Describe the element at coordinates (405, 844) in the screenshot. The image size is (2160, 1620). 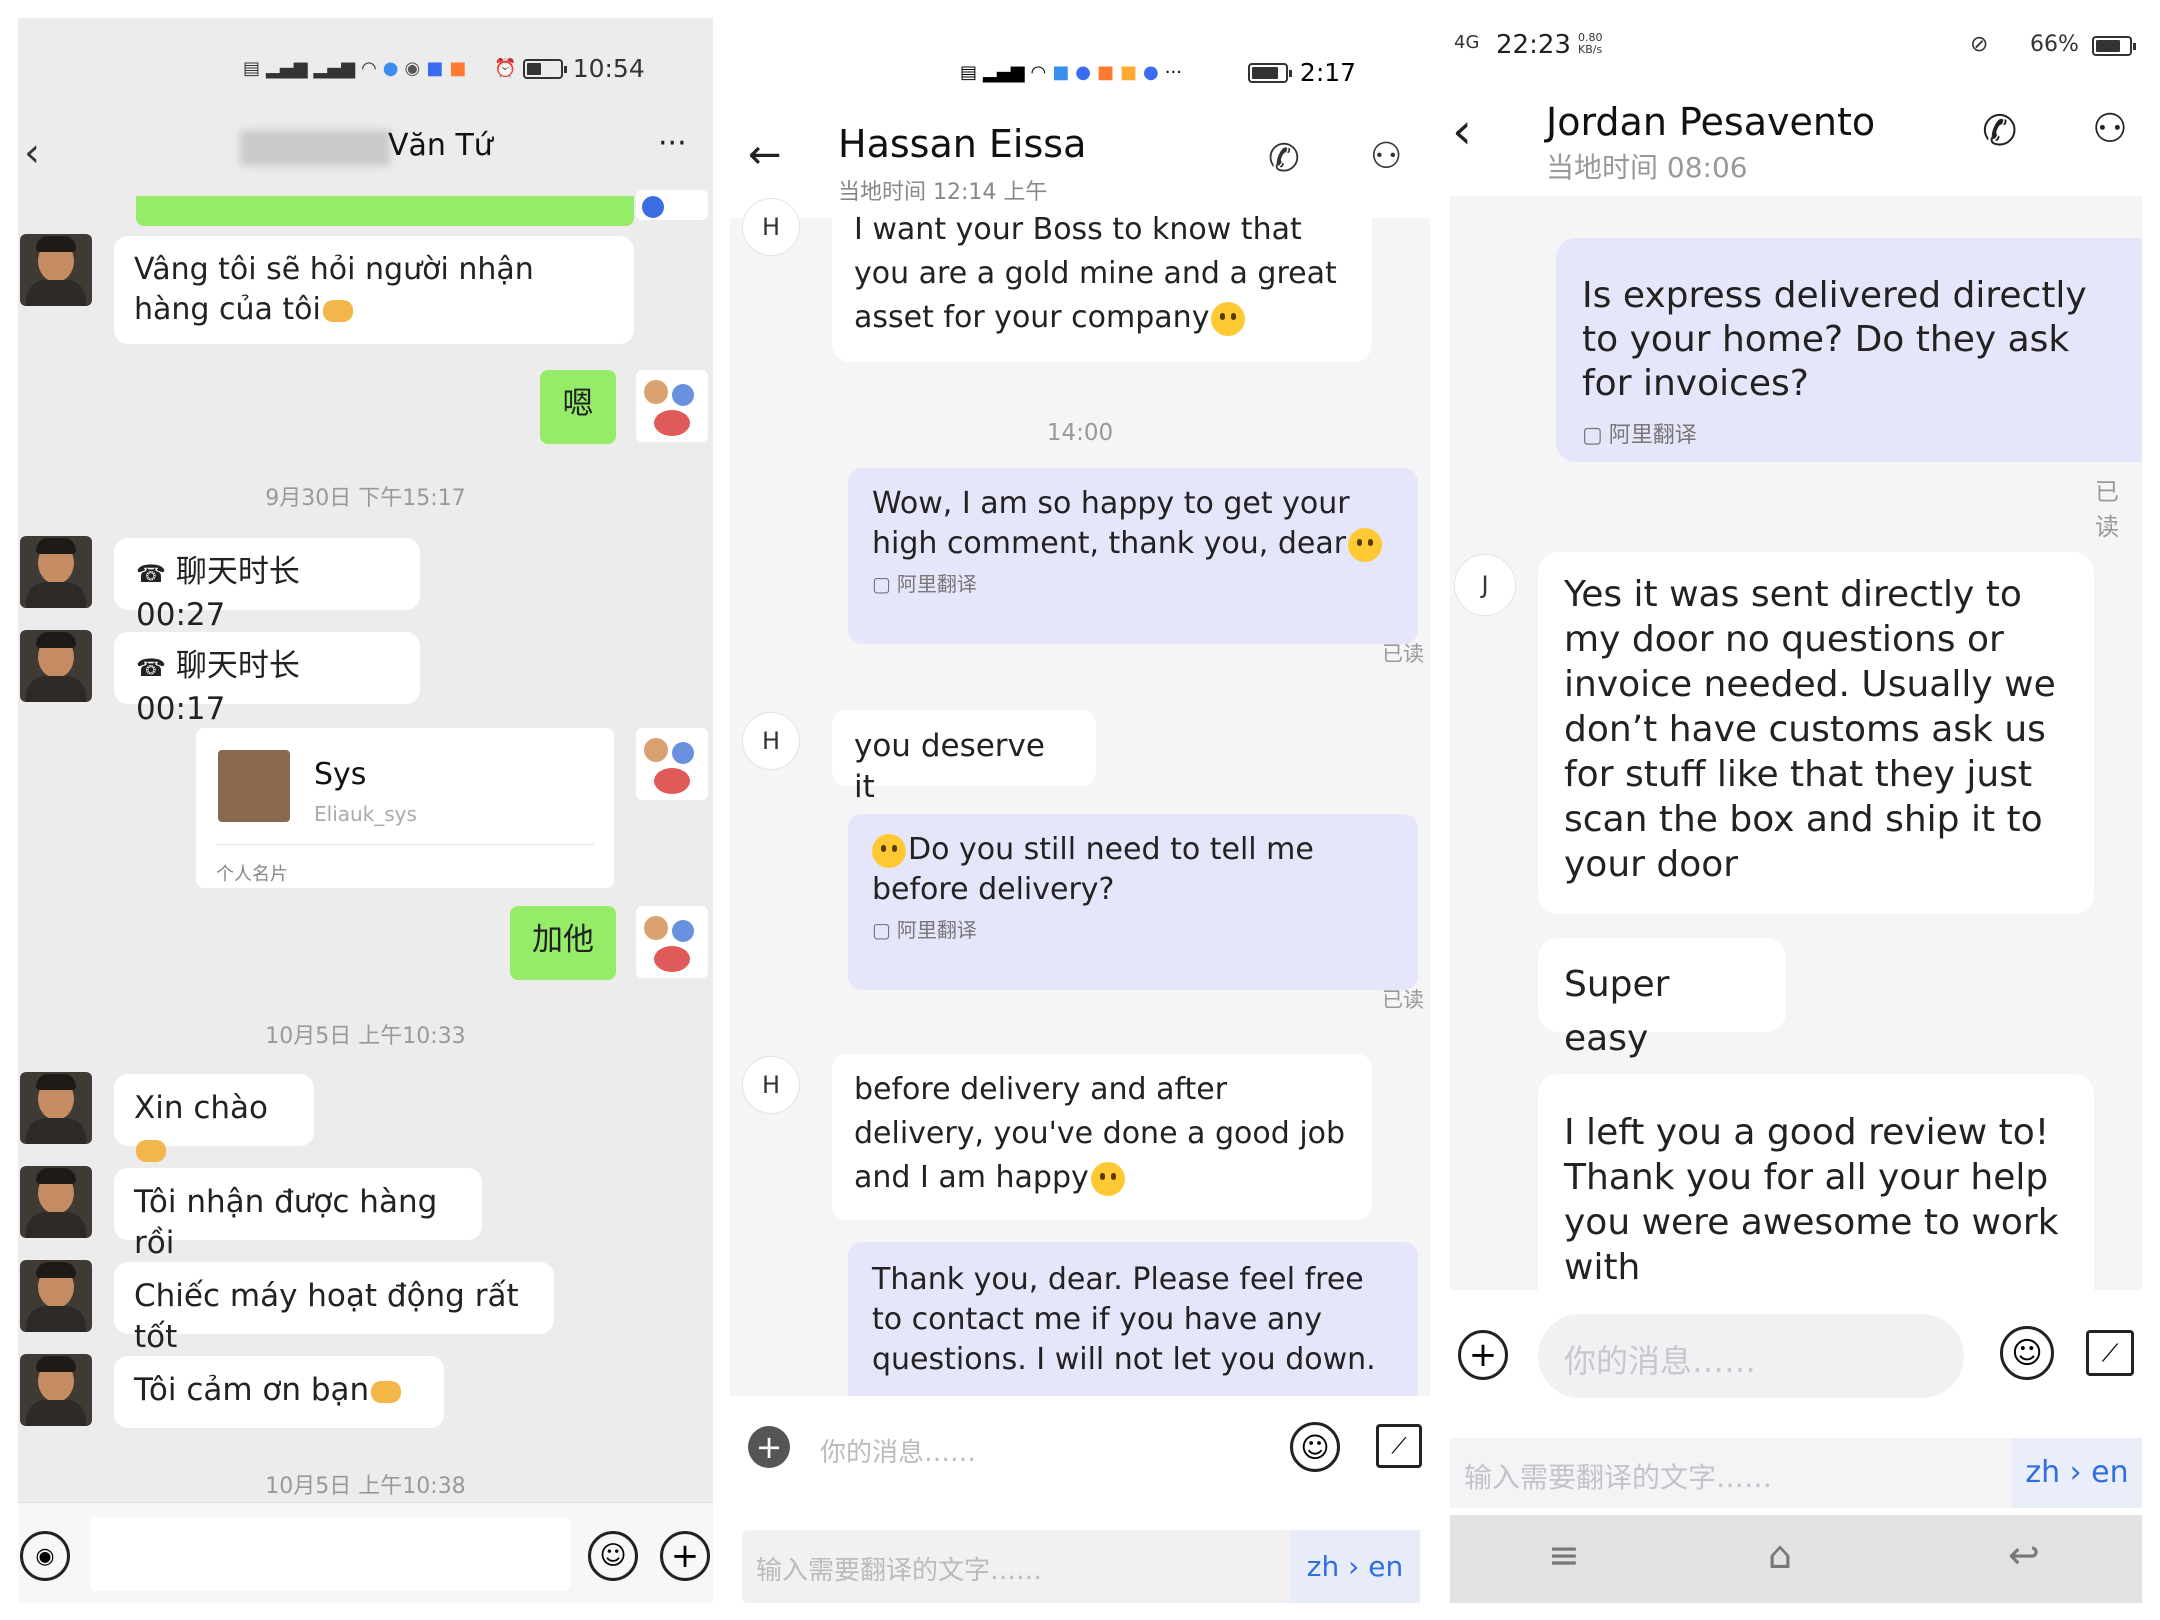
I see `divider` at that location.